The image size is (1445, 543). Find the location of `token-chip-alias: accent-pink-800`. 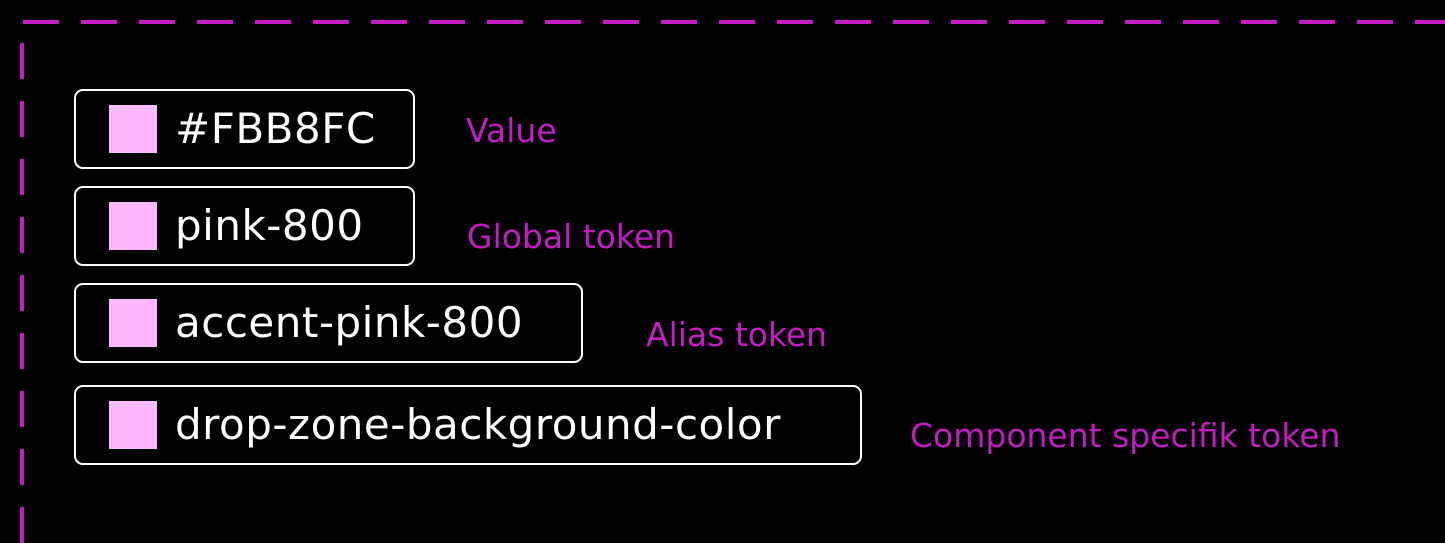

token-chip-alias: accent-pink-800 is located at coordinates (328, 323).